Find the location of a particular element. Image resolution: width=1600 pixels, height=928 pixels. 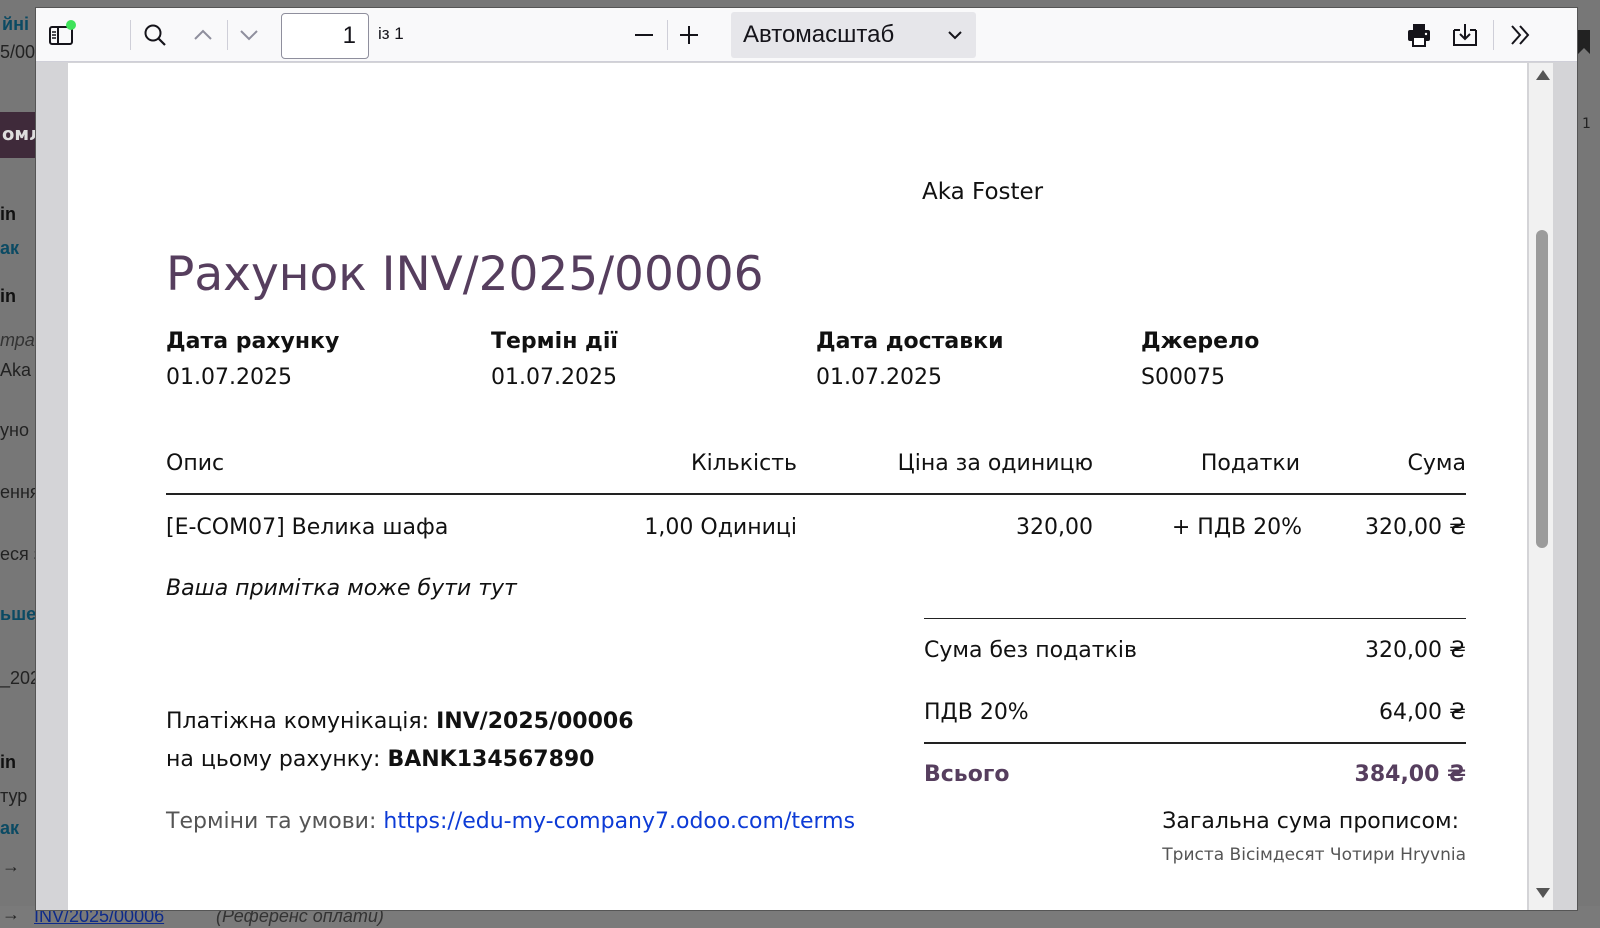

bg-fragment: йні is located at coordinates (15, 24).